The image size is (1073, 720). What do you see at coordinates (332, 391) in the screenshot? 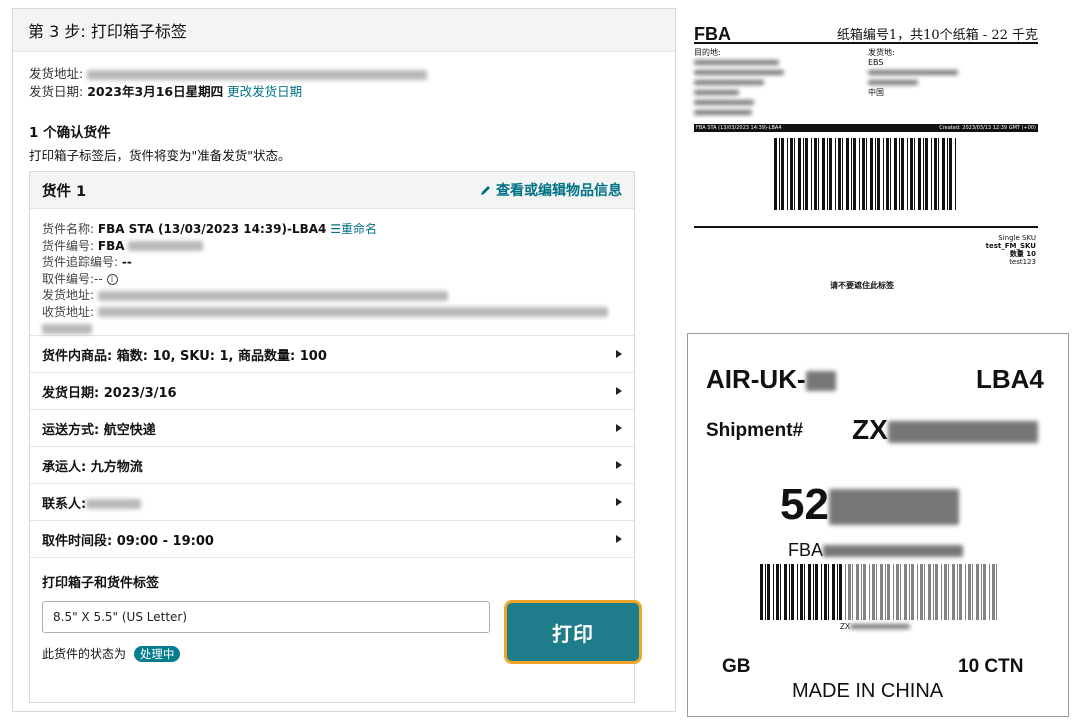
I see `row-ship-date: 发货日期: 2023/3/16` at bounding box center [332, 391].